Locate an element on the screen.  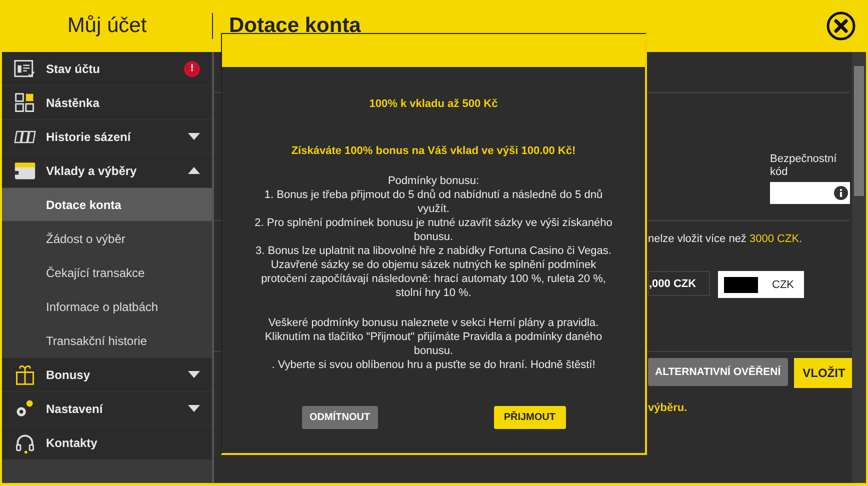
bonus-heading: 100% k vkladu až 500 Kč is located at coordinates (433, 104).